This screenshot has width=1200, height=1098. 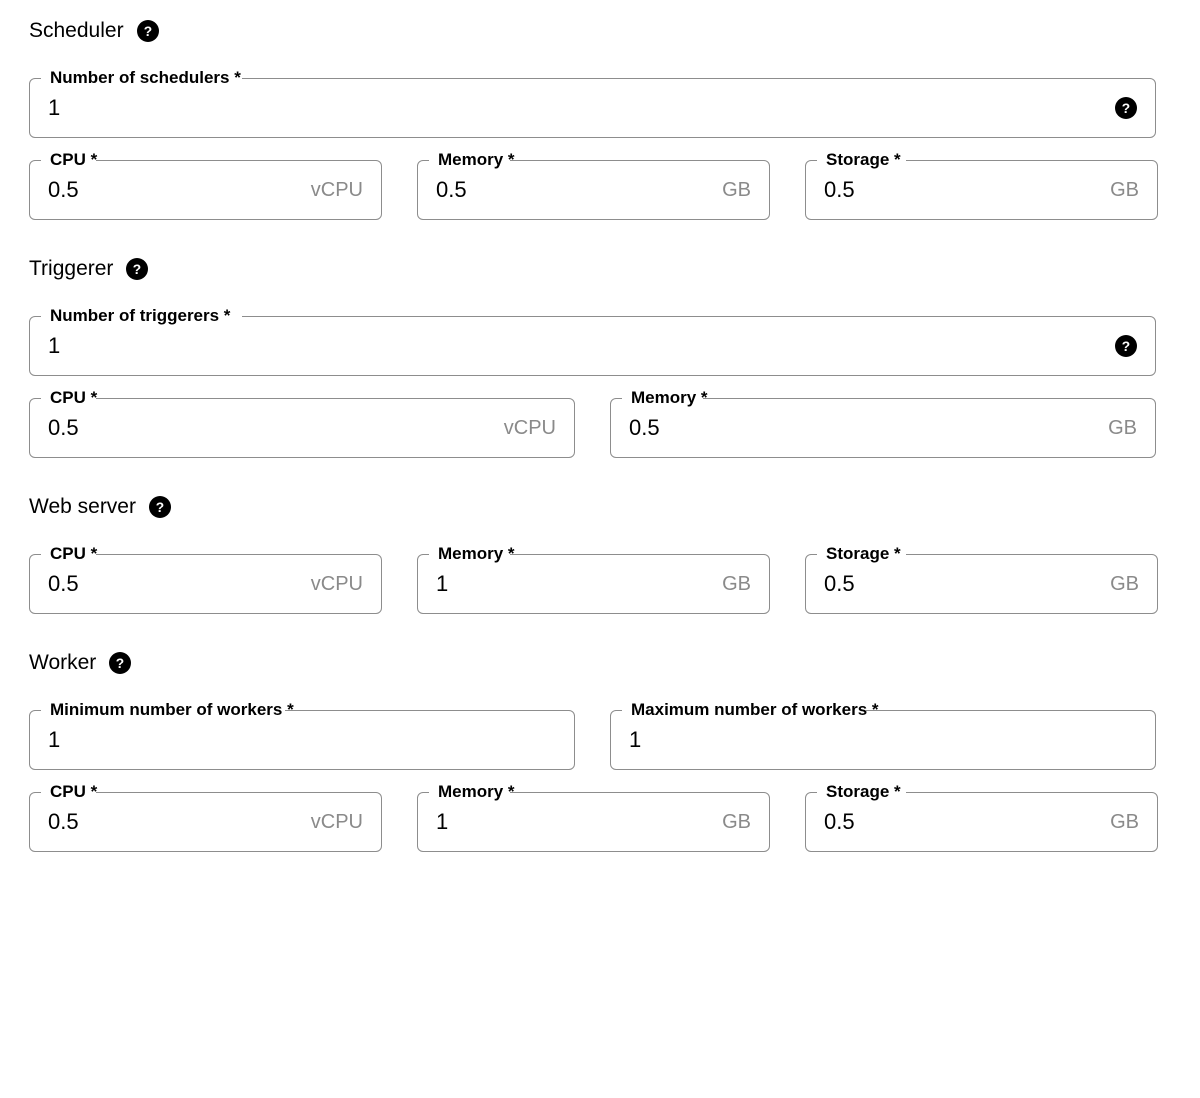 I want to click on field-body: 0.5 vCPU, so click(x=302, y=428).